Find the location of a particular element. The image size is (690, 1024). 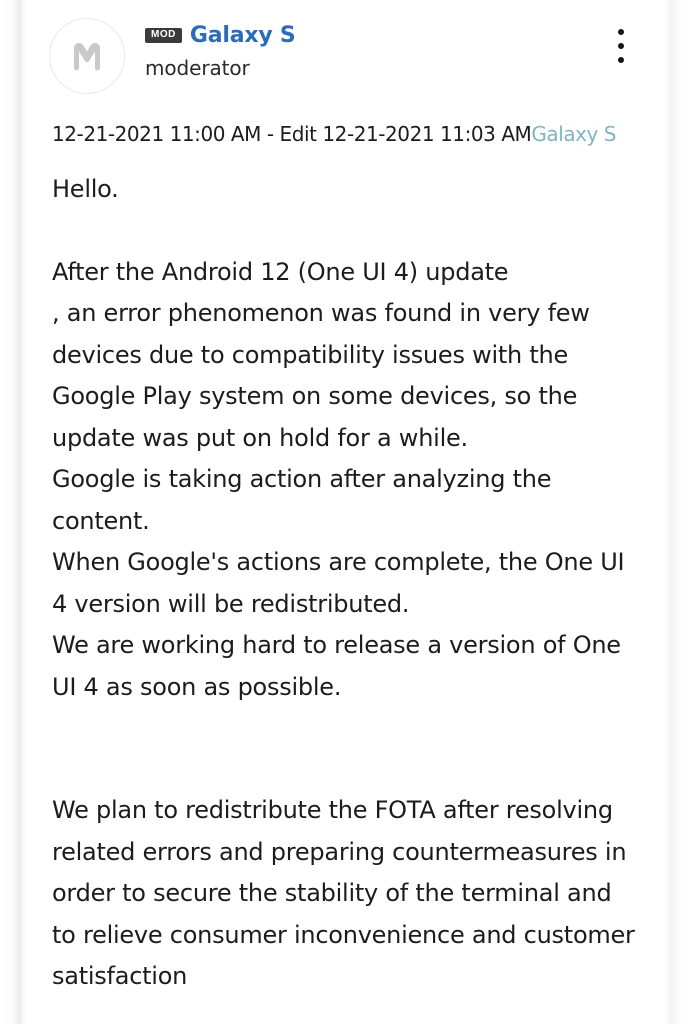

author-role-label: moderator is located at coordinates (197, 68).